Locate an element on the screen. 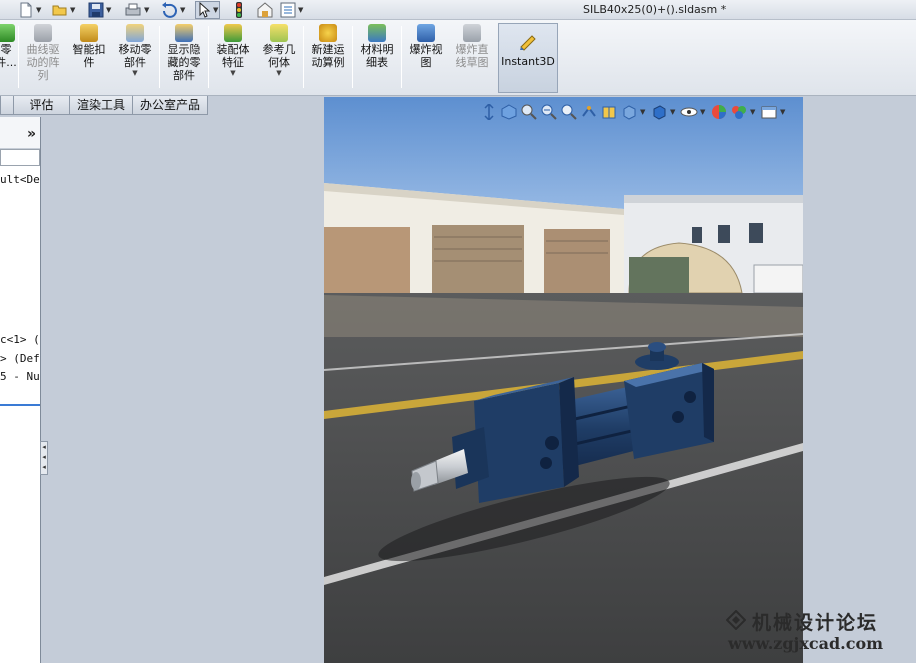 The width and height of the screenshot is (916, 663). tree-item: ult<Def is located at coordinates (20, 179).